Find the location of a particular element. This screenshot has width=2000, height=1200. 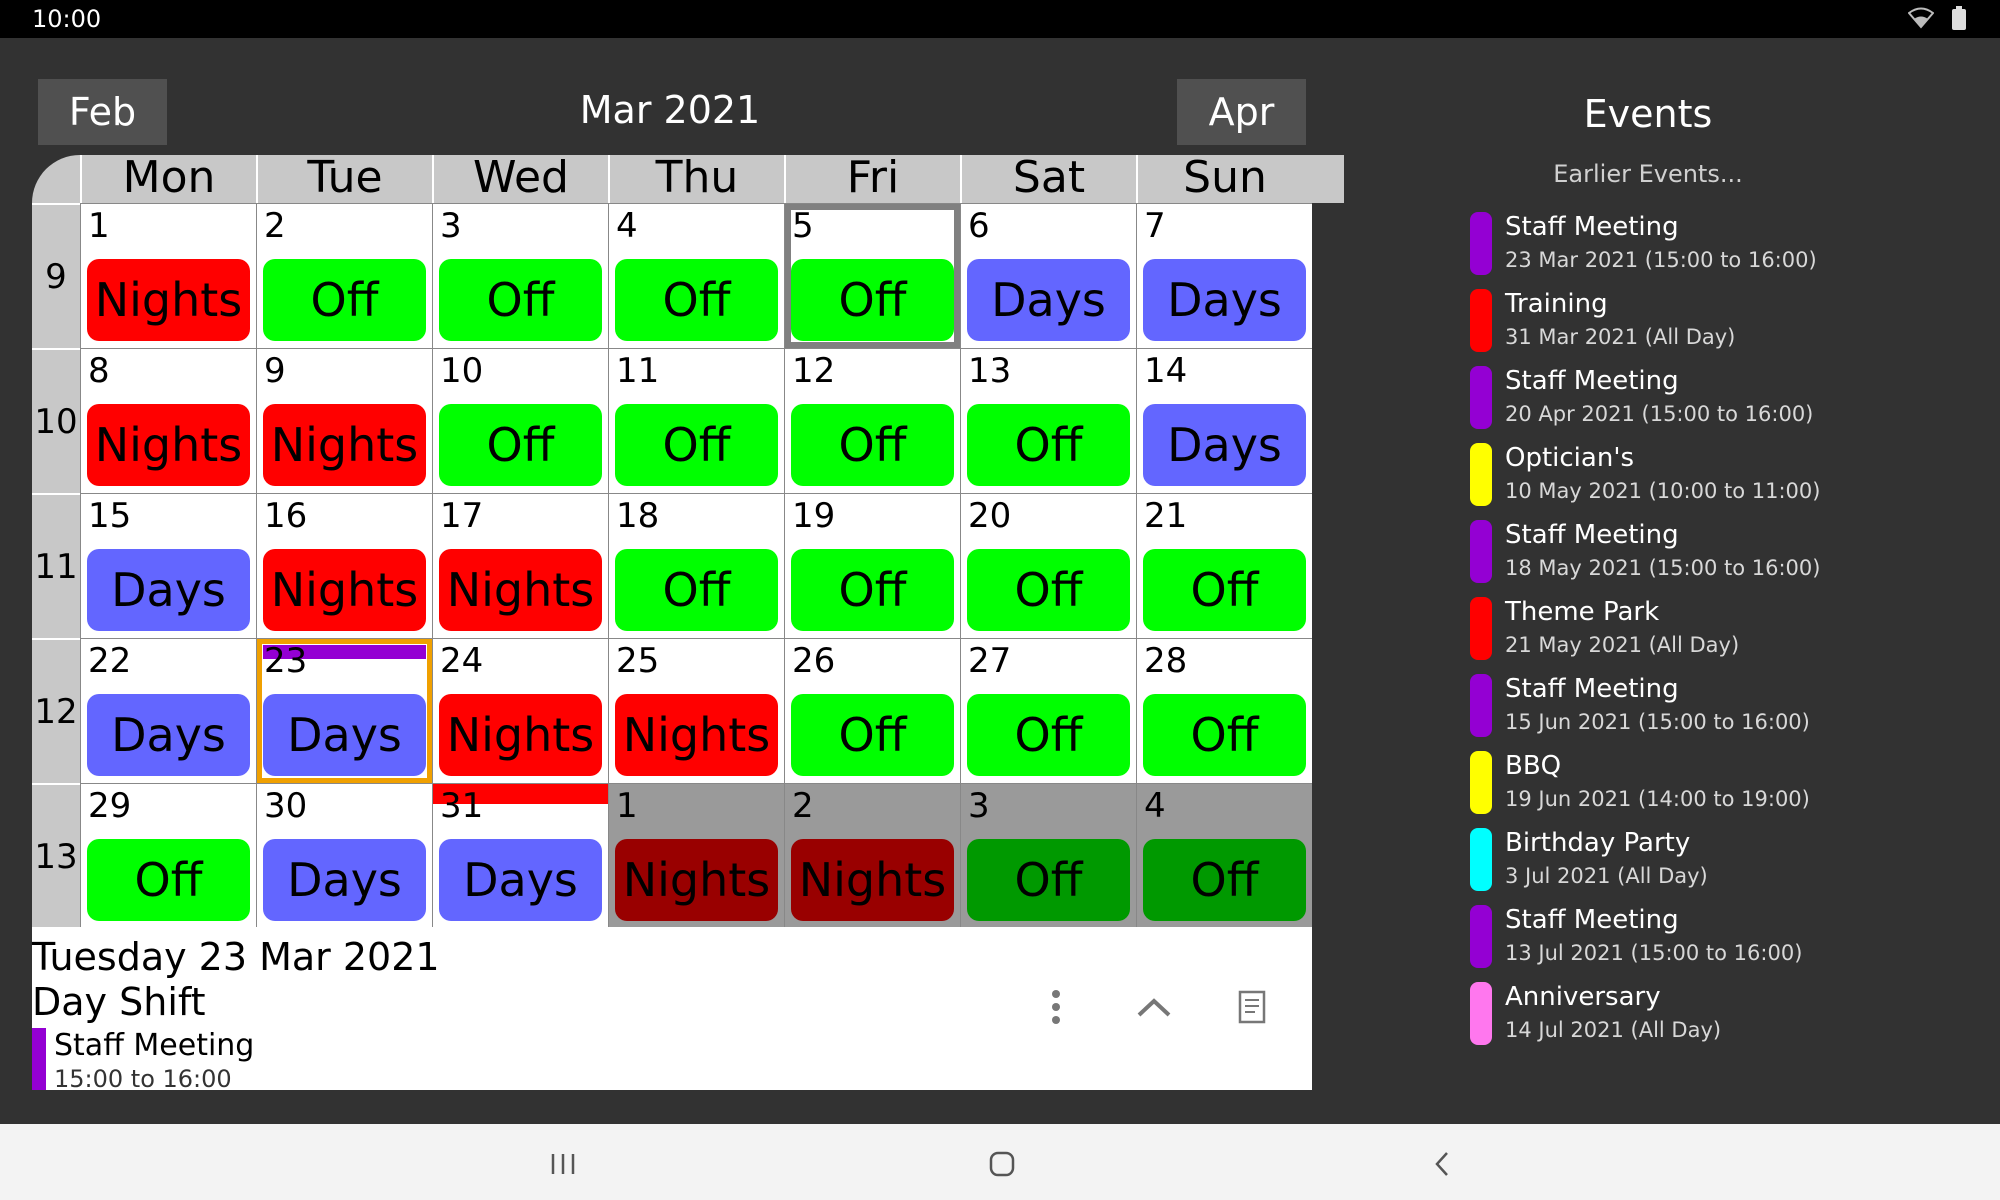

day-cell: 23 Days is located at coordinates (344, 710).